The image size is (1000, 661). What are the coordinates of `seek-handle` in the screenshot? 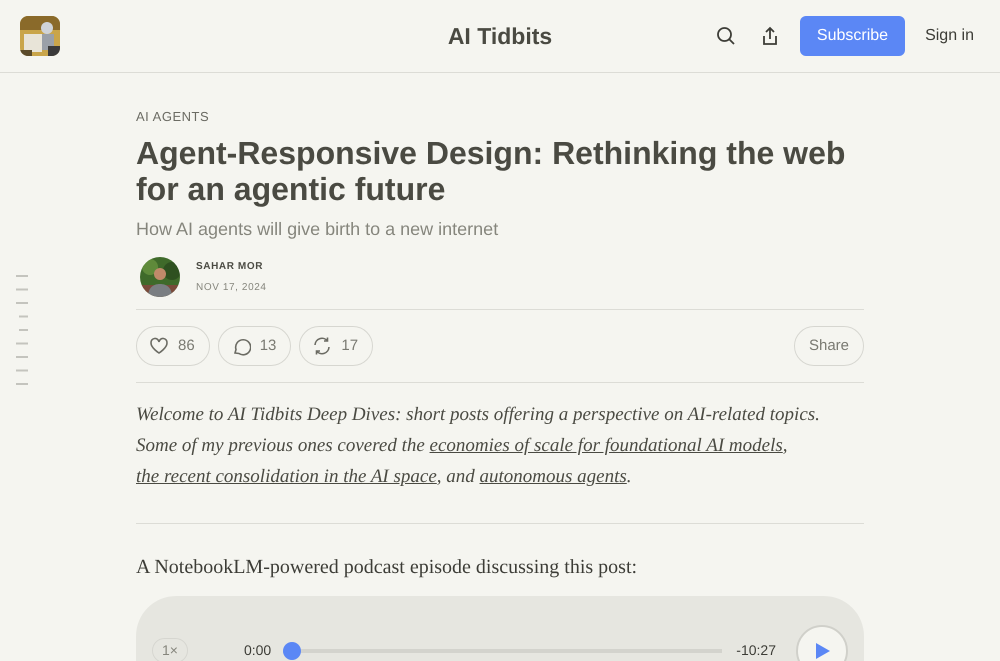 It's located at (292, 651).